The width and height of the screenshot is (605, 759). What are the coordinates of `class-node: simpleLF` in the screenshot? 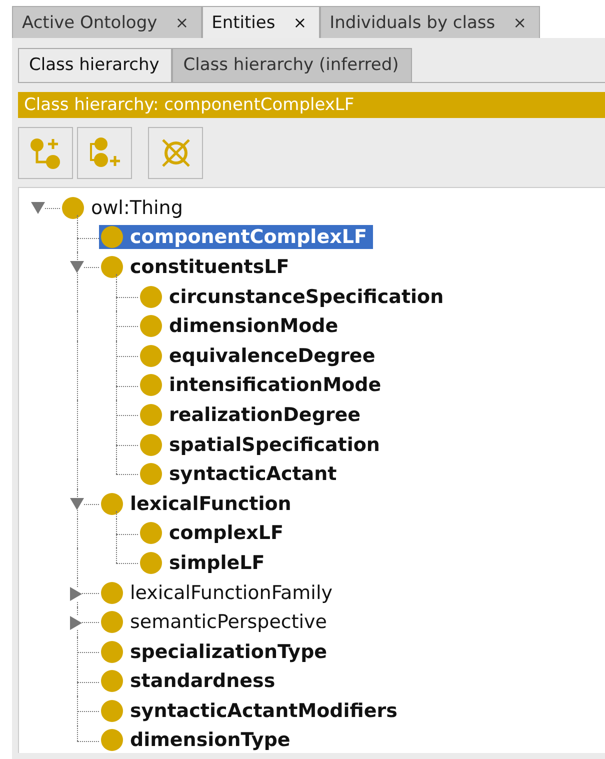 It's located at (204, 562).